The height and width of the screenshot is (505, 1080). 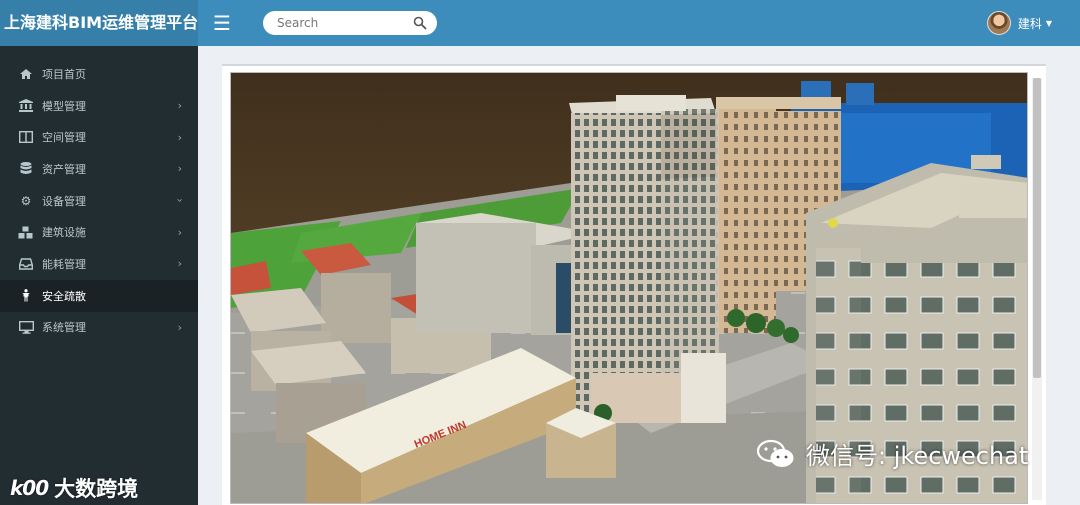 I want to click on sidebar-item-label: 项目首页, so click(x=64, y=74).